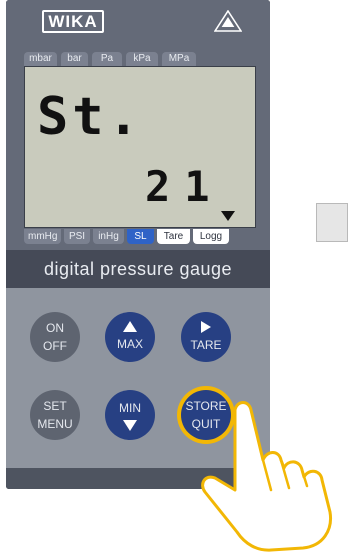  I want to click on unit-tab-sl: SL, so click(140, 236).